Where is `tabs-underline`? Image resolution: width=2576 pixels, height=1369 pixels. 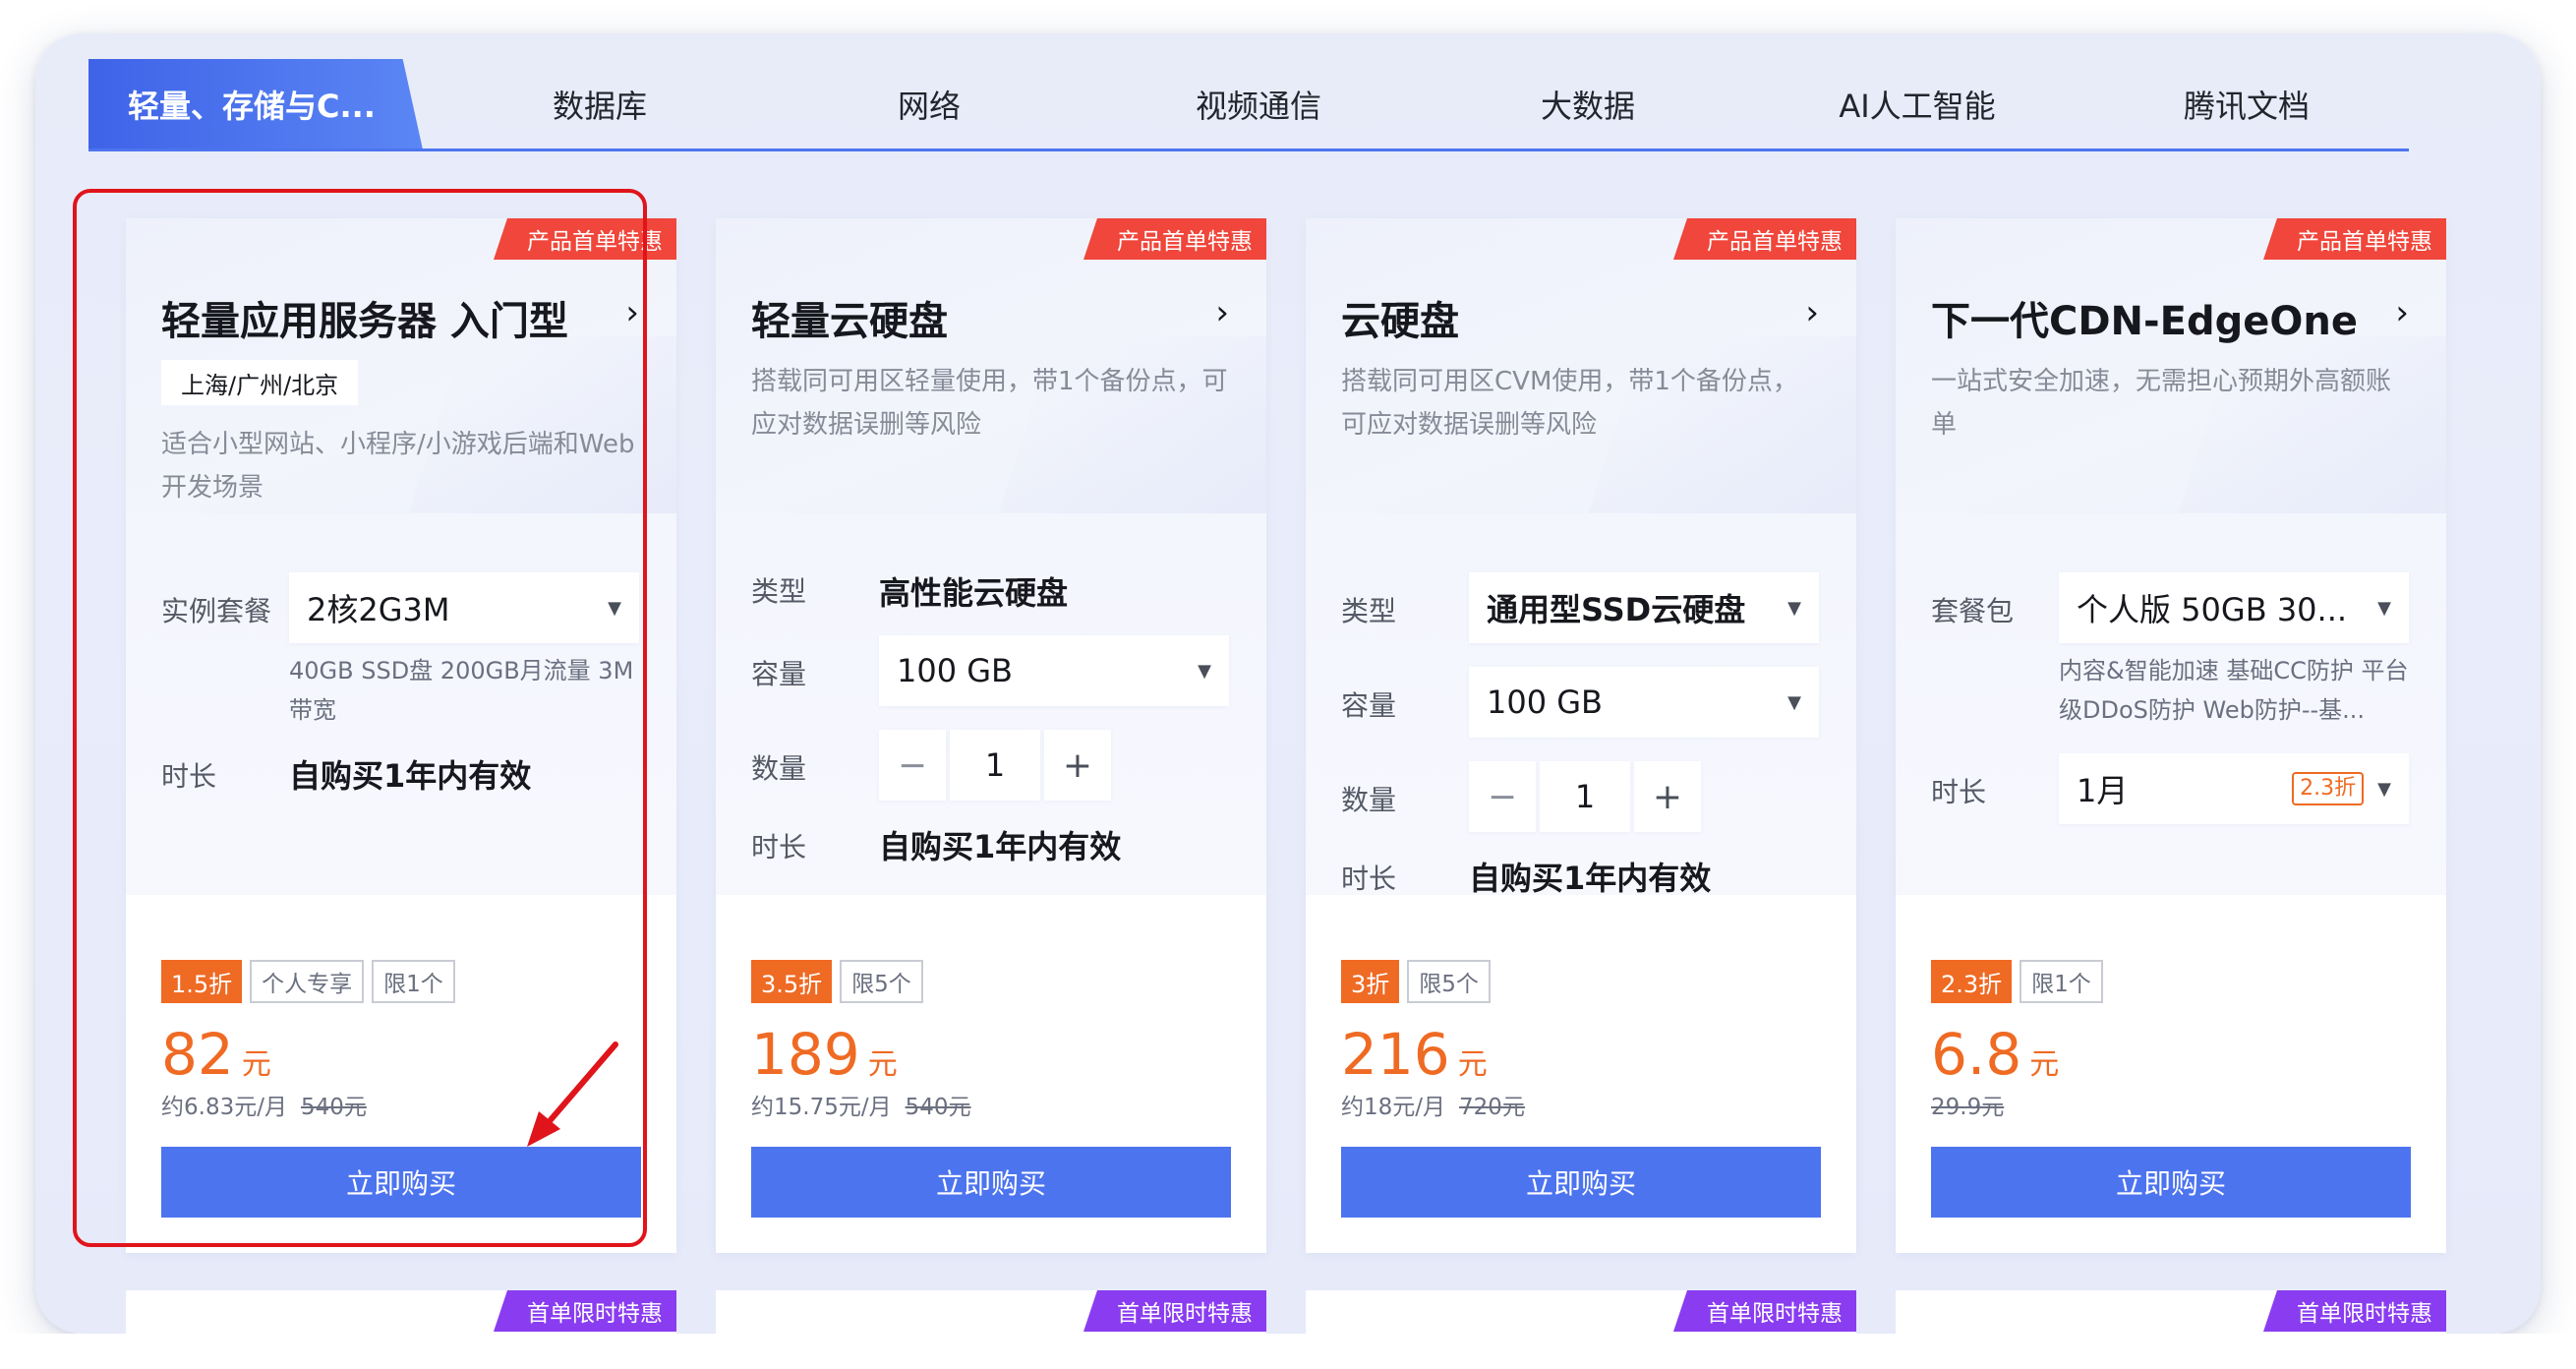 tabs-underline is located at coordinates (1248, 150).